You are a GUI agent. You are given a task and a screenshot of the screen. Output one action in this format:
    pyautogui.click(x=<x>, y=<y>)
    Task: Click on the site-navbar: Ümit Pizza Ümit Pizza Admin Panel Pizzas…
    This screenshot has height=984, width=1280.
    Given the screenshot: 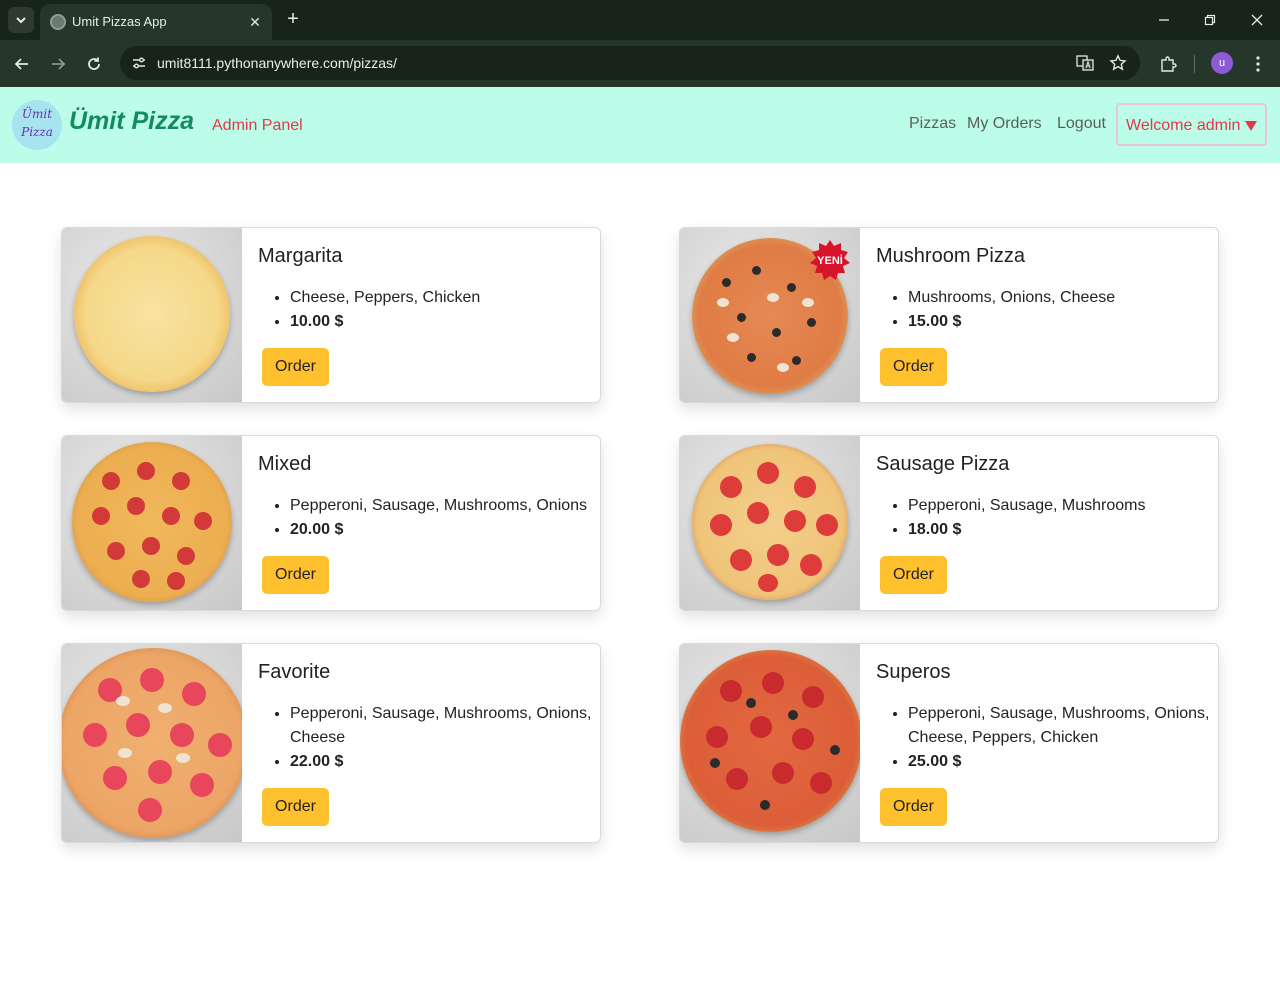 What is the action you would take?
    pyautogui.click(x=640, y=125)
    